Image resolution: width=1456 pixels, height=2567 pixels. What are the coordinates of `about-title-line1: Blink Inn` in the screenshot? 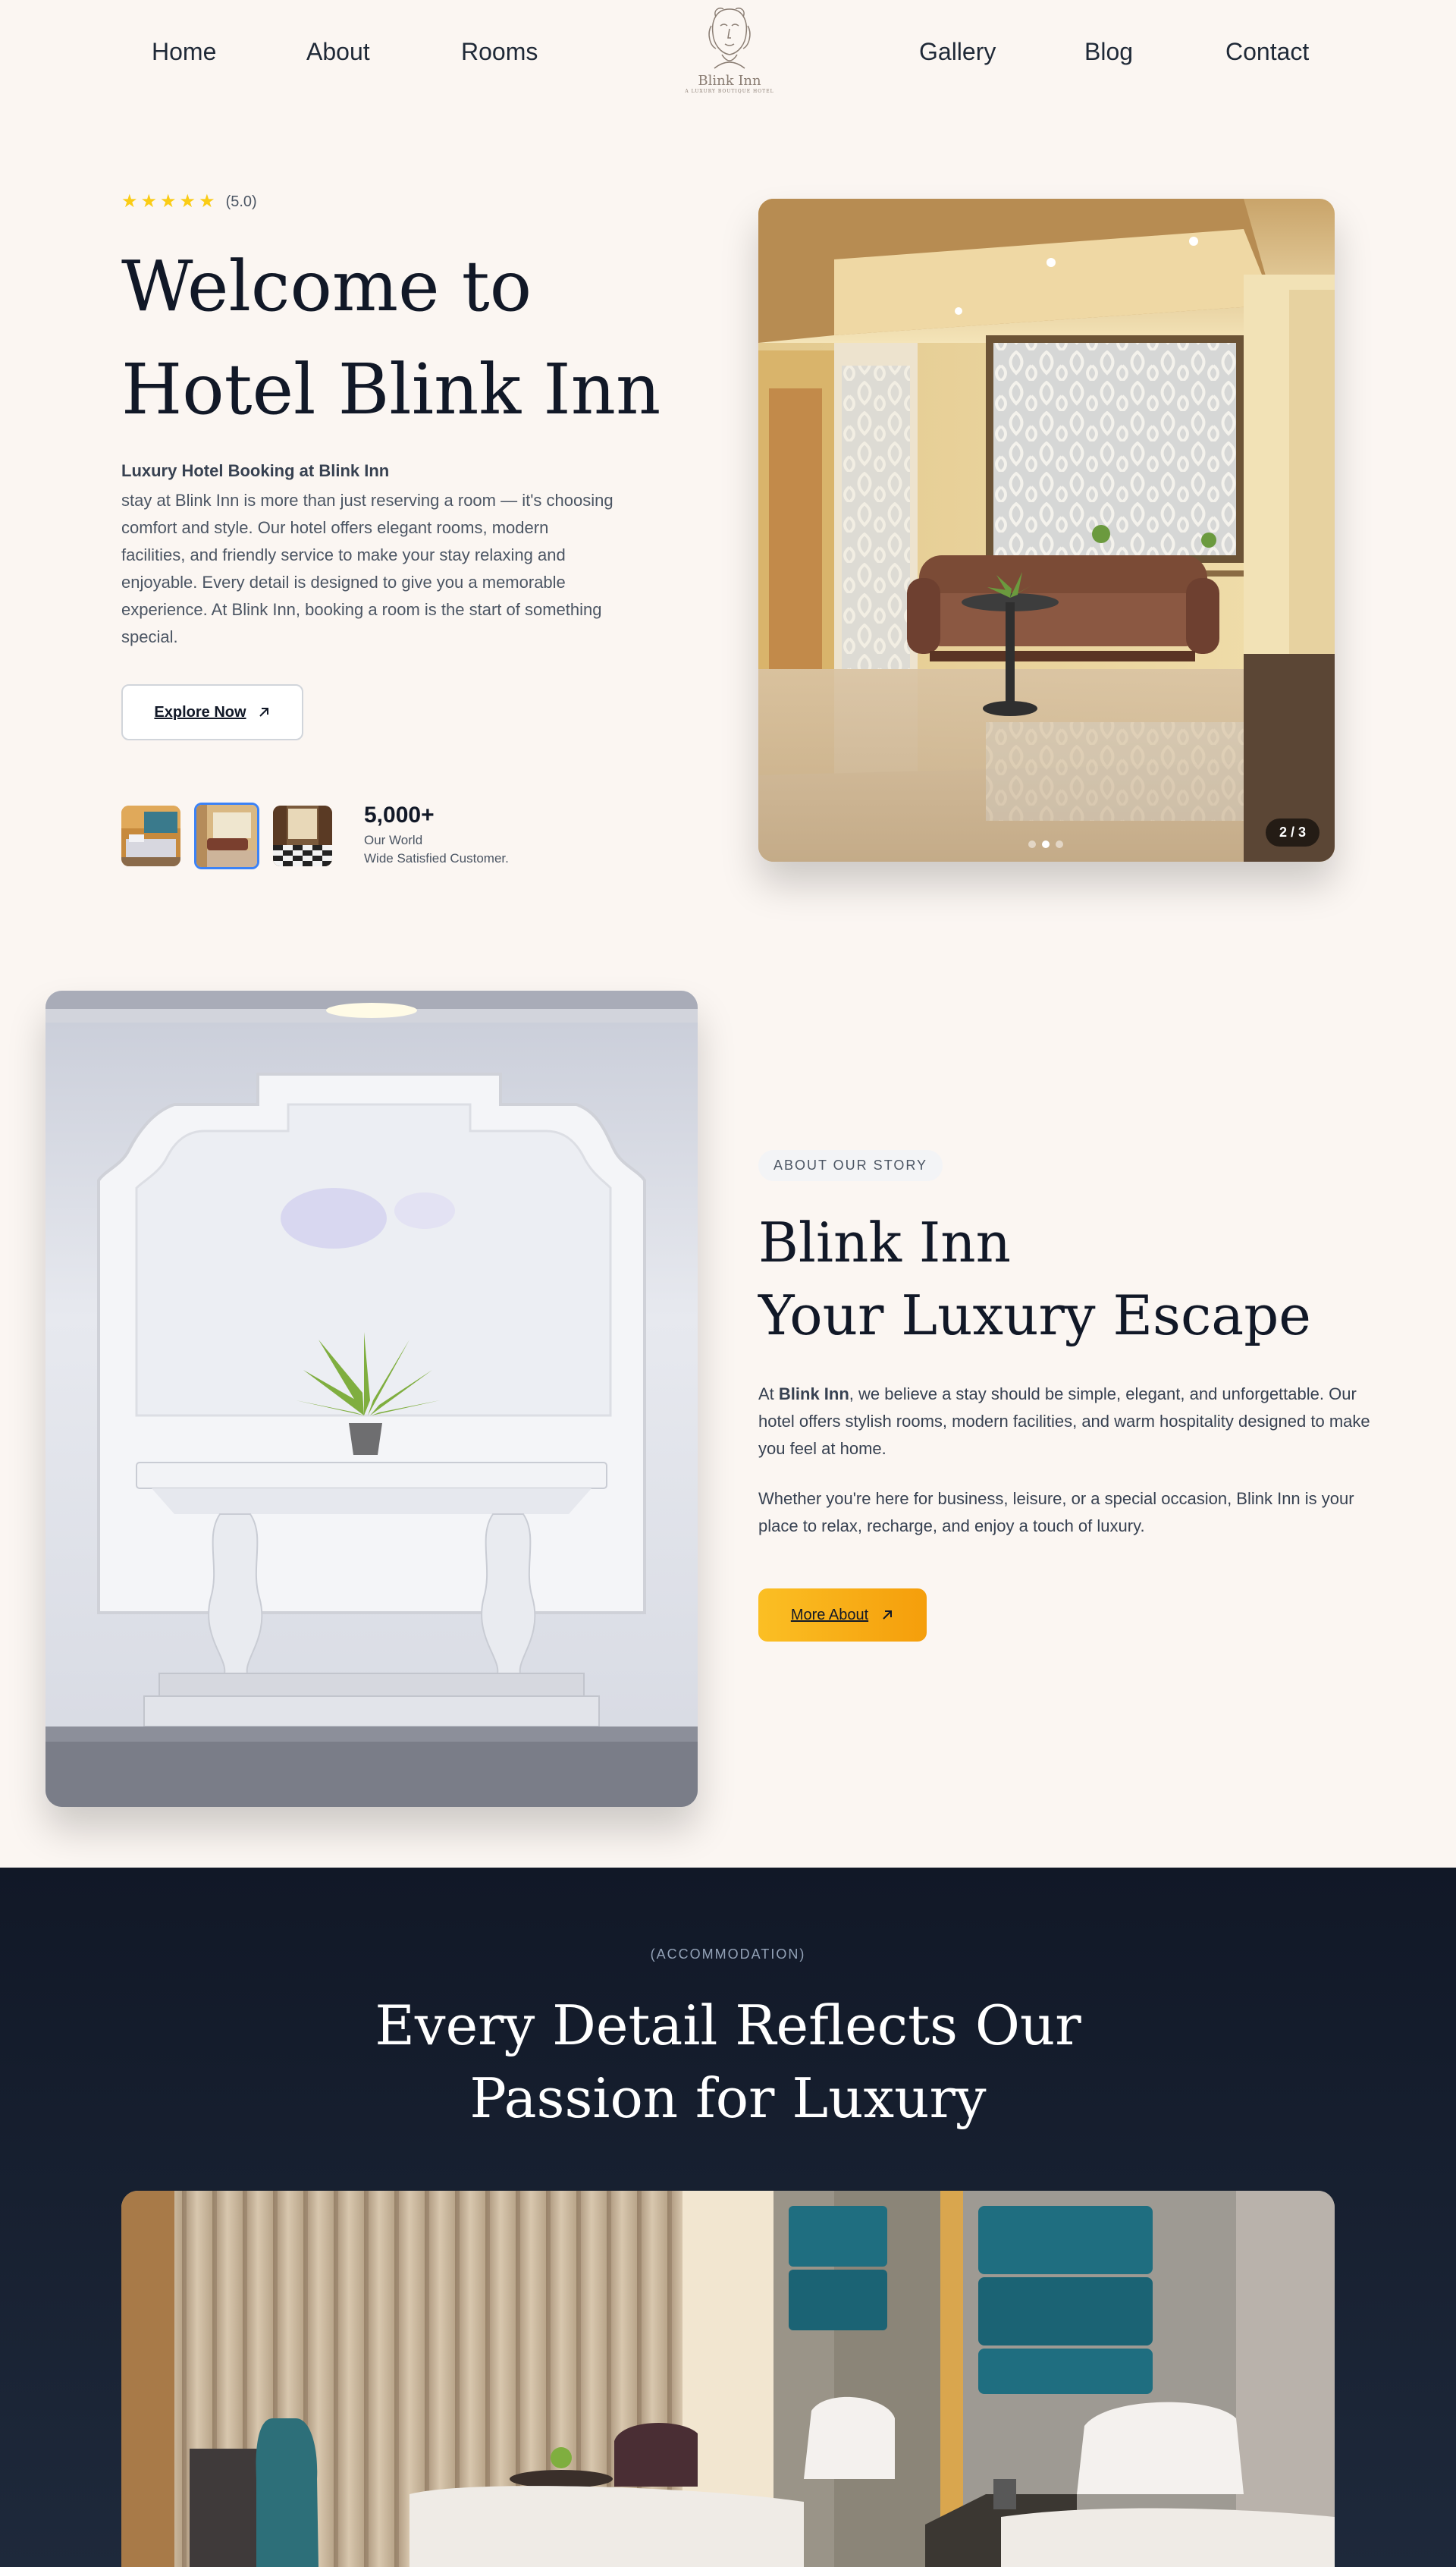 It's located at (885, 1242).